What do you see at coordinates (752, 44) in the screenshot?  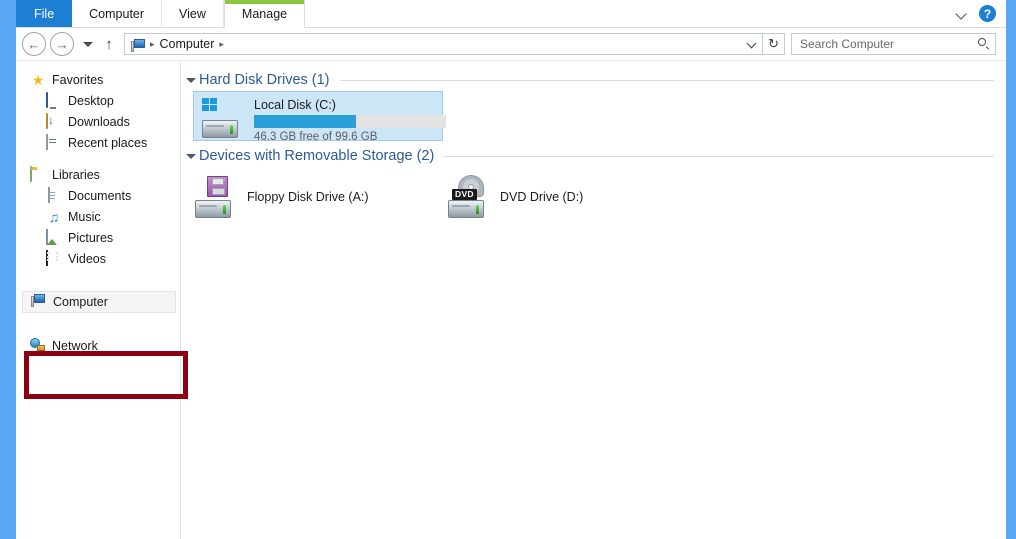 I see `breadcrumb-history-chevron-icon` at bounding box center [752, 44].